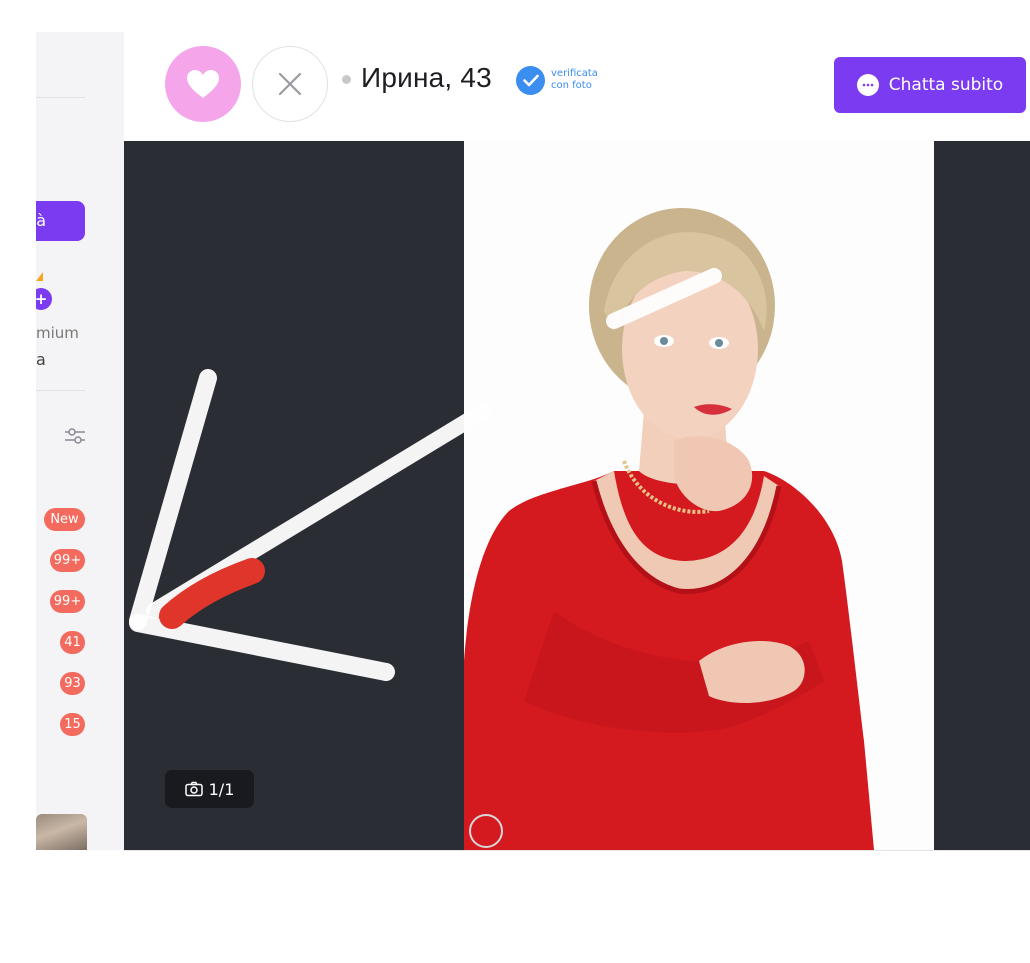 This screenshot has height=963, width=1030. I want to click on check-icon, so click(530, 80).